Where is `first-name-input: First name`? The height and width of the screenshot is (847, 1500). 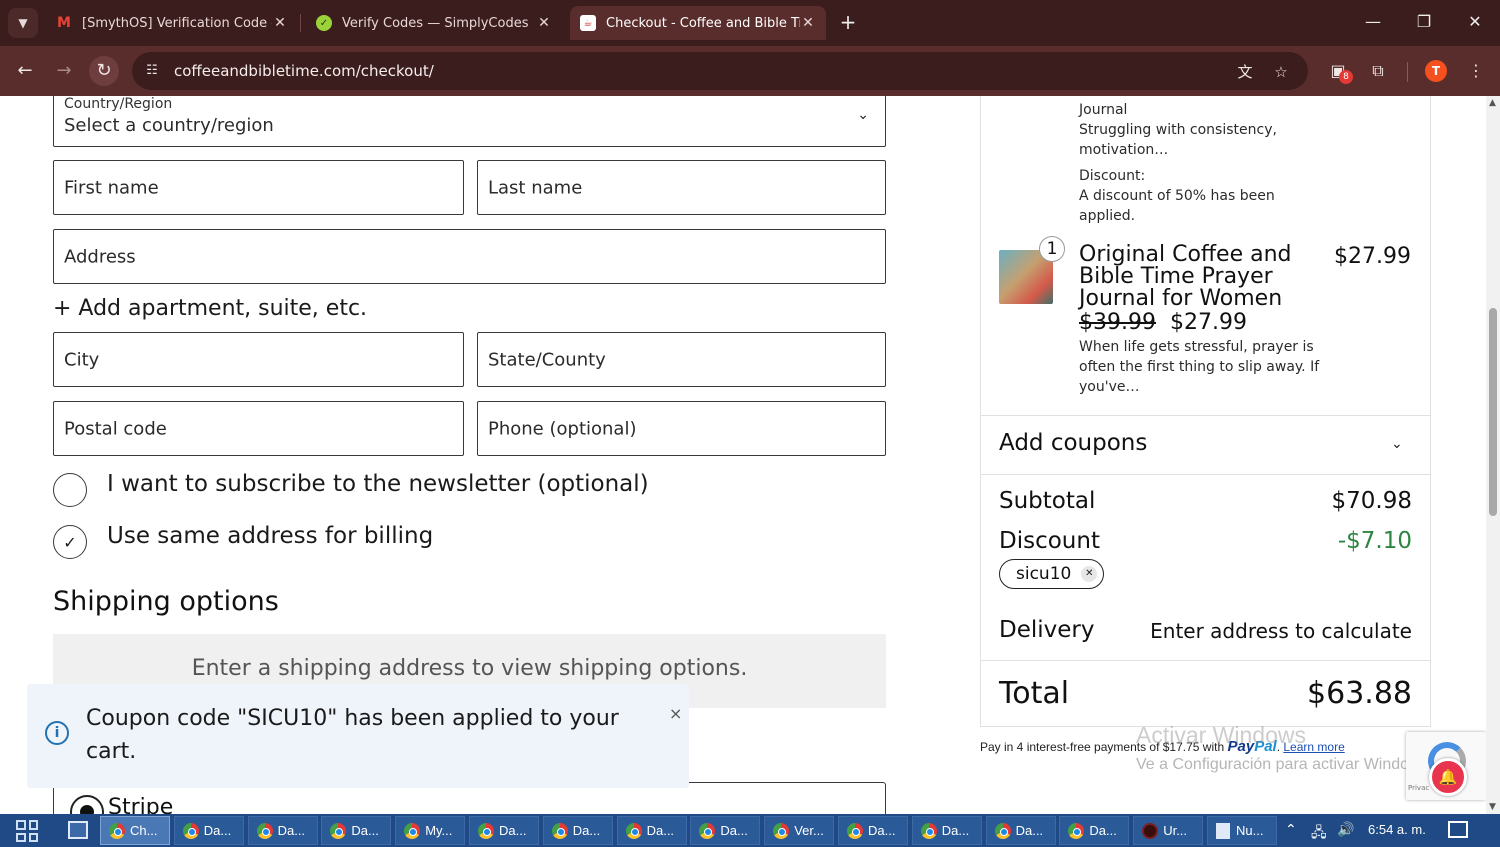 first-name-input: First name is located at coordinates (258, 187).